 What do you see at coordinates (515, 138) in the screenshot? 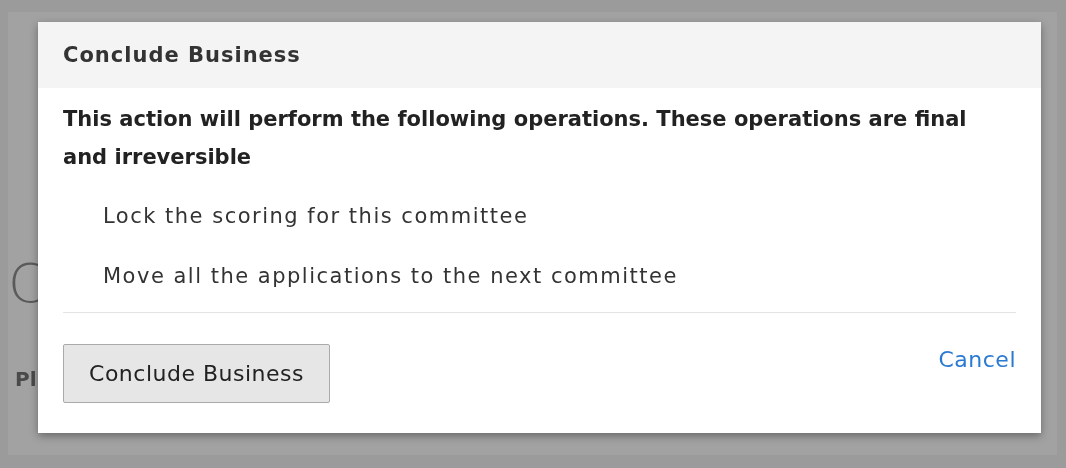
I see `warning-message: This action will perform the following operations. These operations are final and irreversible` at bounding box center [515, 138].